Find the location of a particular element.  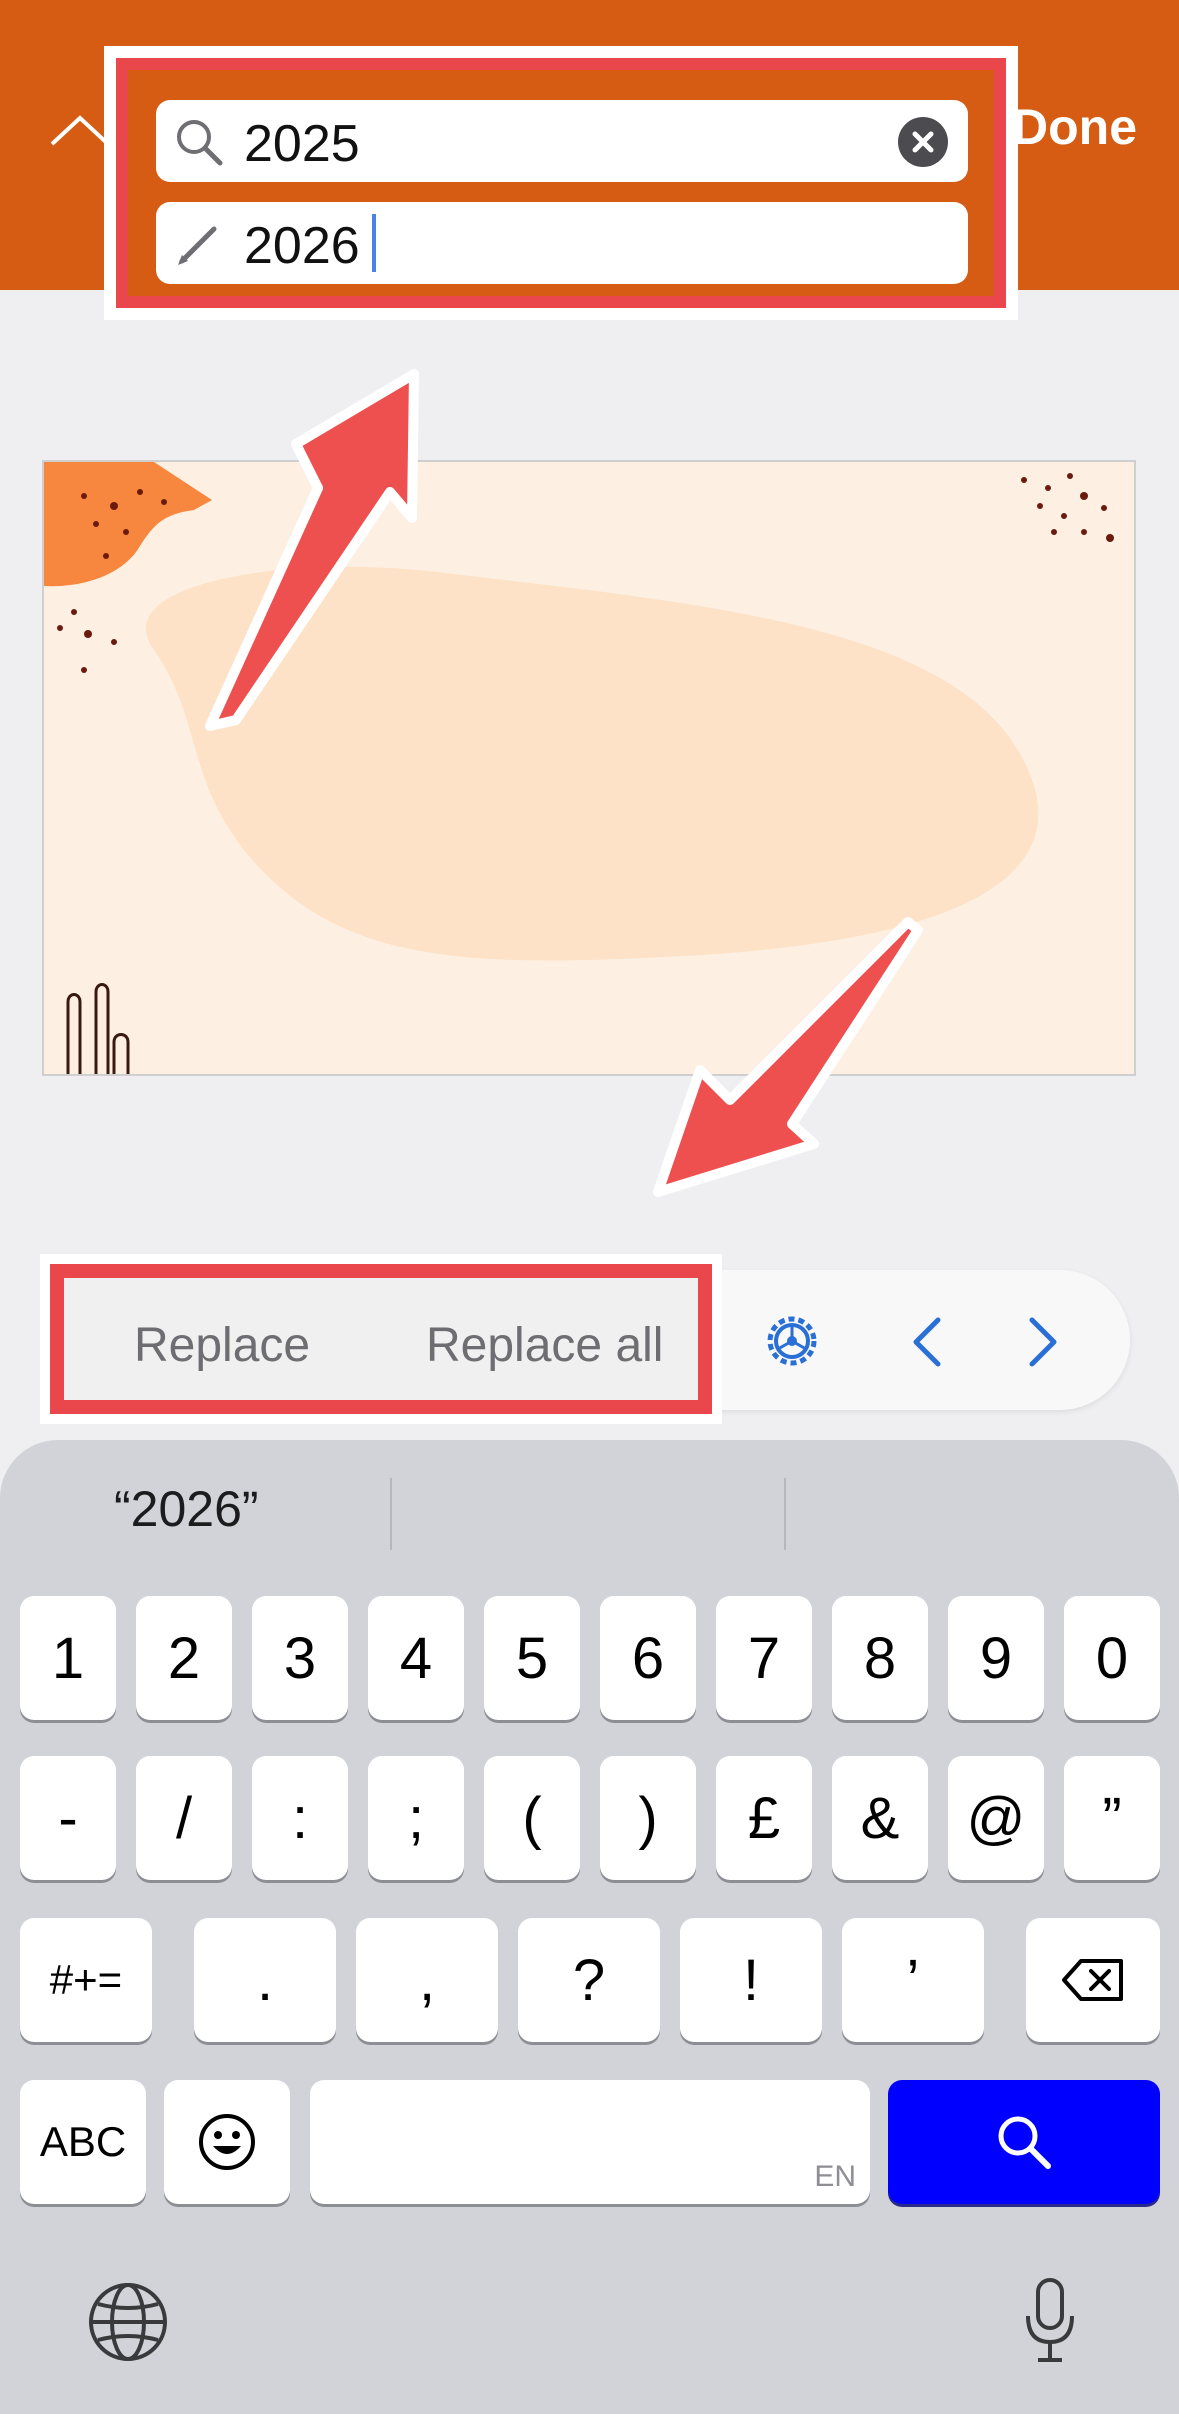

key-period: . is located at coordinates (265, 1980).